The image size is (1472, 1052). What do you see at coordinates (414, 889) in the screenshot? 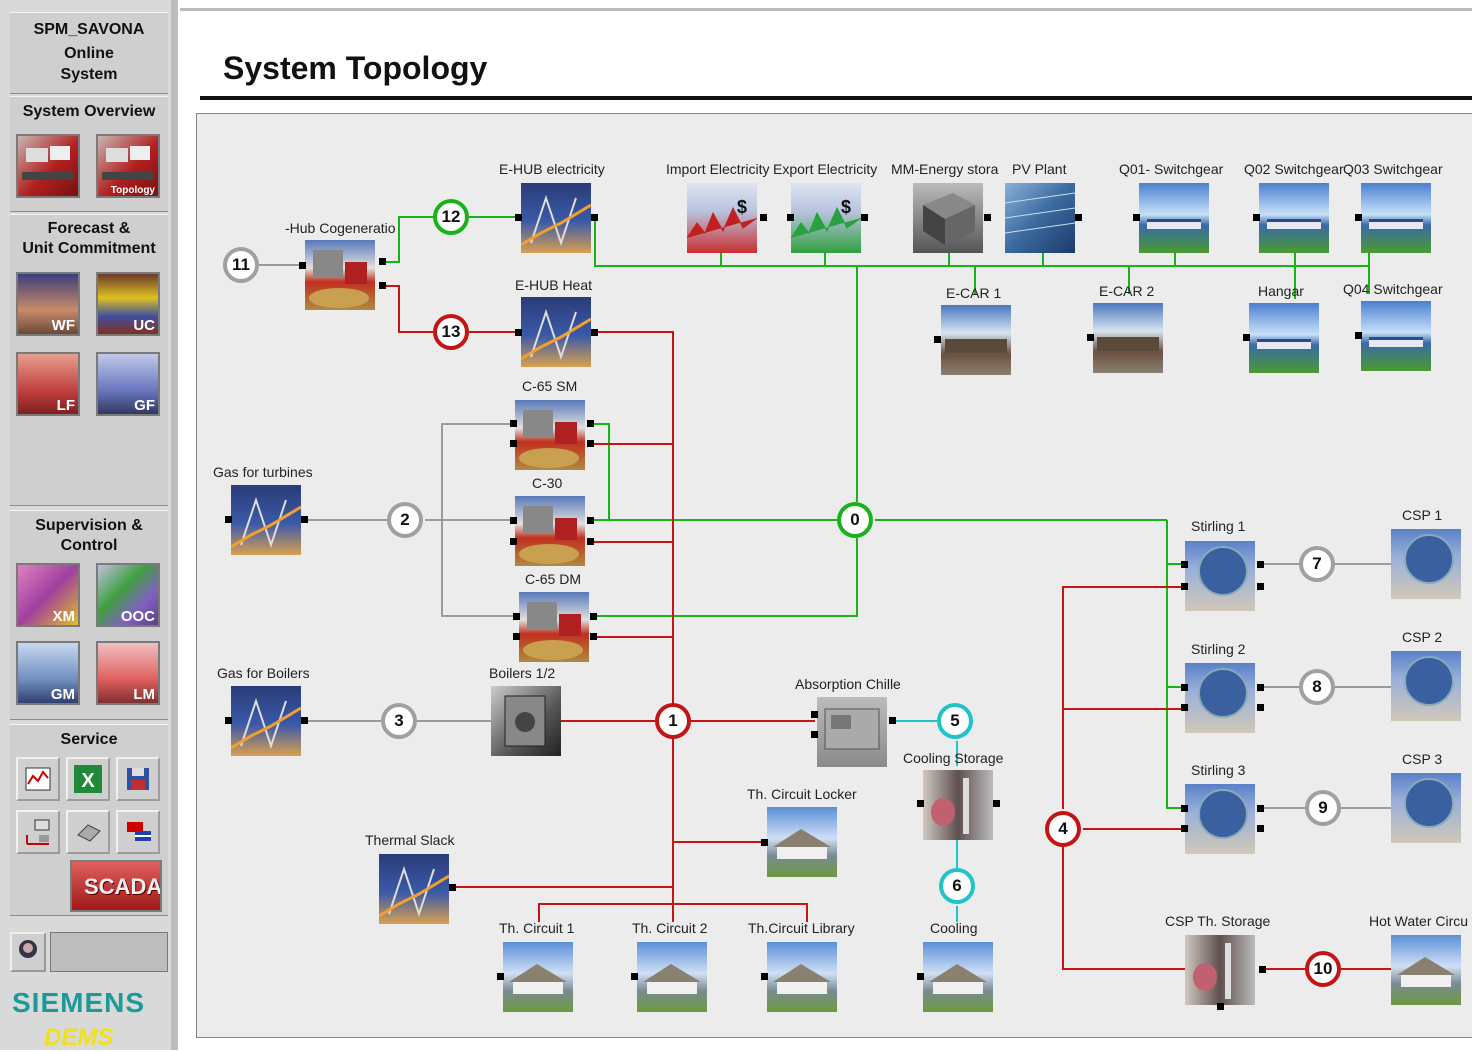
I see `device-thermal-slack` at bounding box center [414, 889].